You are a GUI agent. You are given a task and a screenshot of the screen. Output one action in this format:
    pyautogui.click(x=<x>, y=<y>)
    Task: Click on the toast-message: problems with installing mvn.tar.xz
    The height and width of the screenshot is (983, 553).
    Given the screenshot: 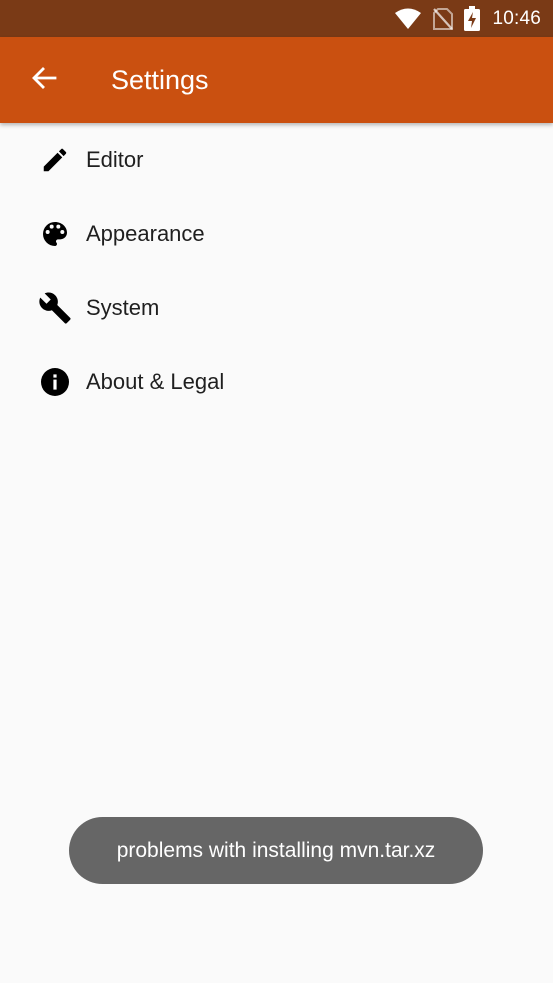 What is the action you would take?
    pyautogui.click(x=276, y=850)
    